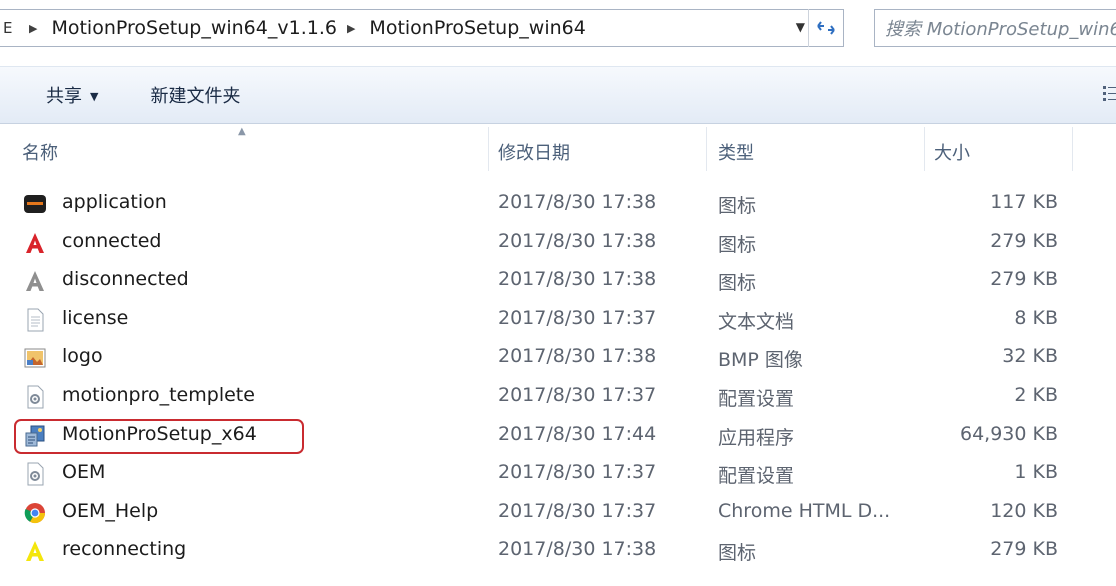 Image resolution: width=1116 pixels, height=586 pixels. I want to click on file-row-application: application 2017/8/30 17:38 图标 117 KB, so click(558, 204).